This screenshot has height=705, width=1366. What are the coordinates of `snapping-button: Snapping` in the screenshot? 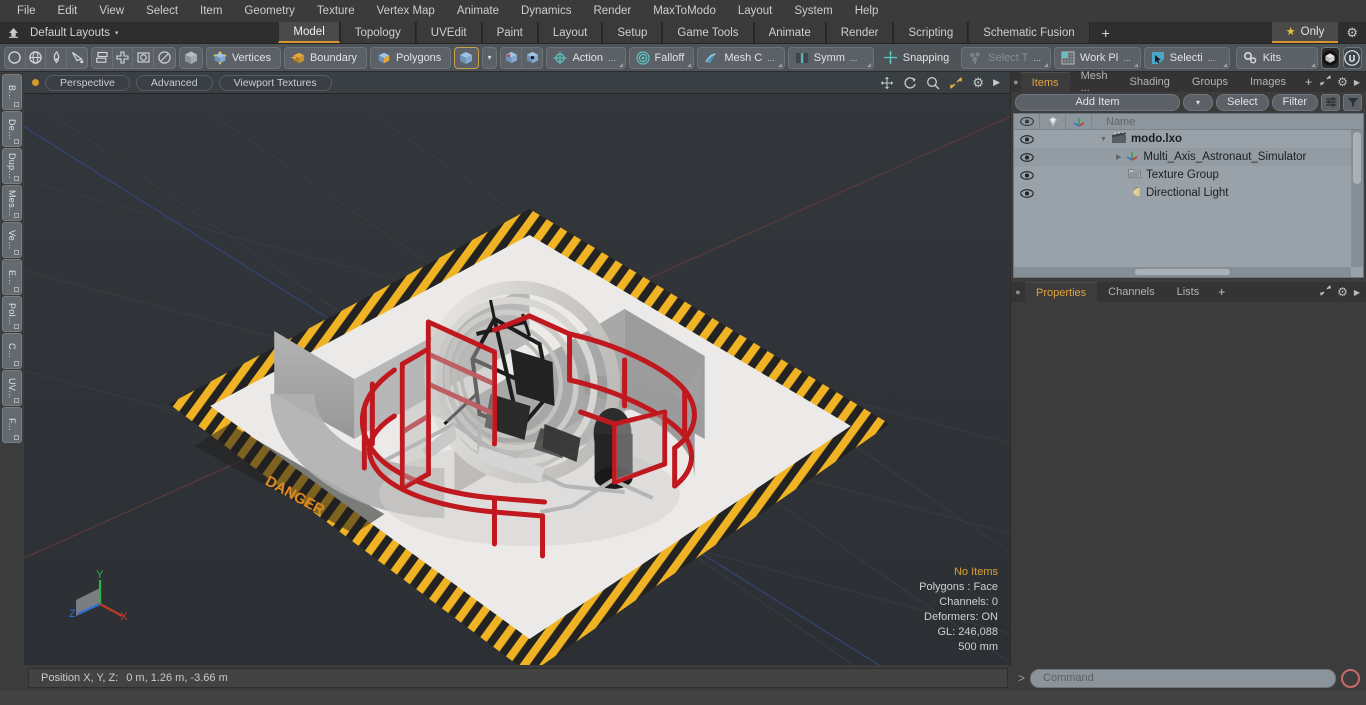 It's located at (918, 58).